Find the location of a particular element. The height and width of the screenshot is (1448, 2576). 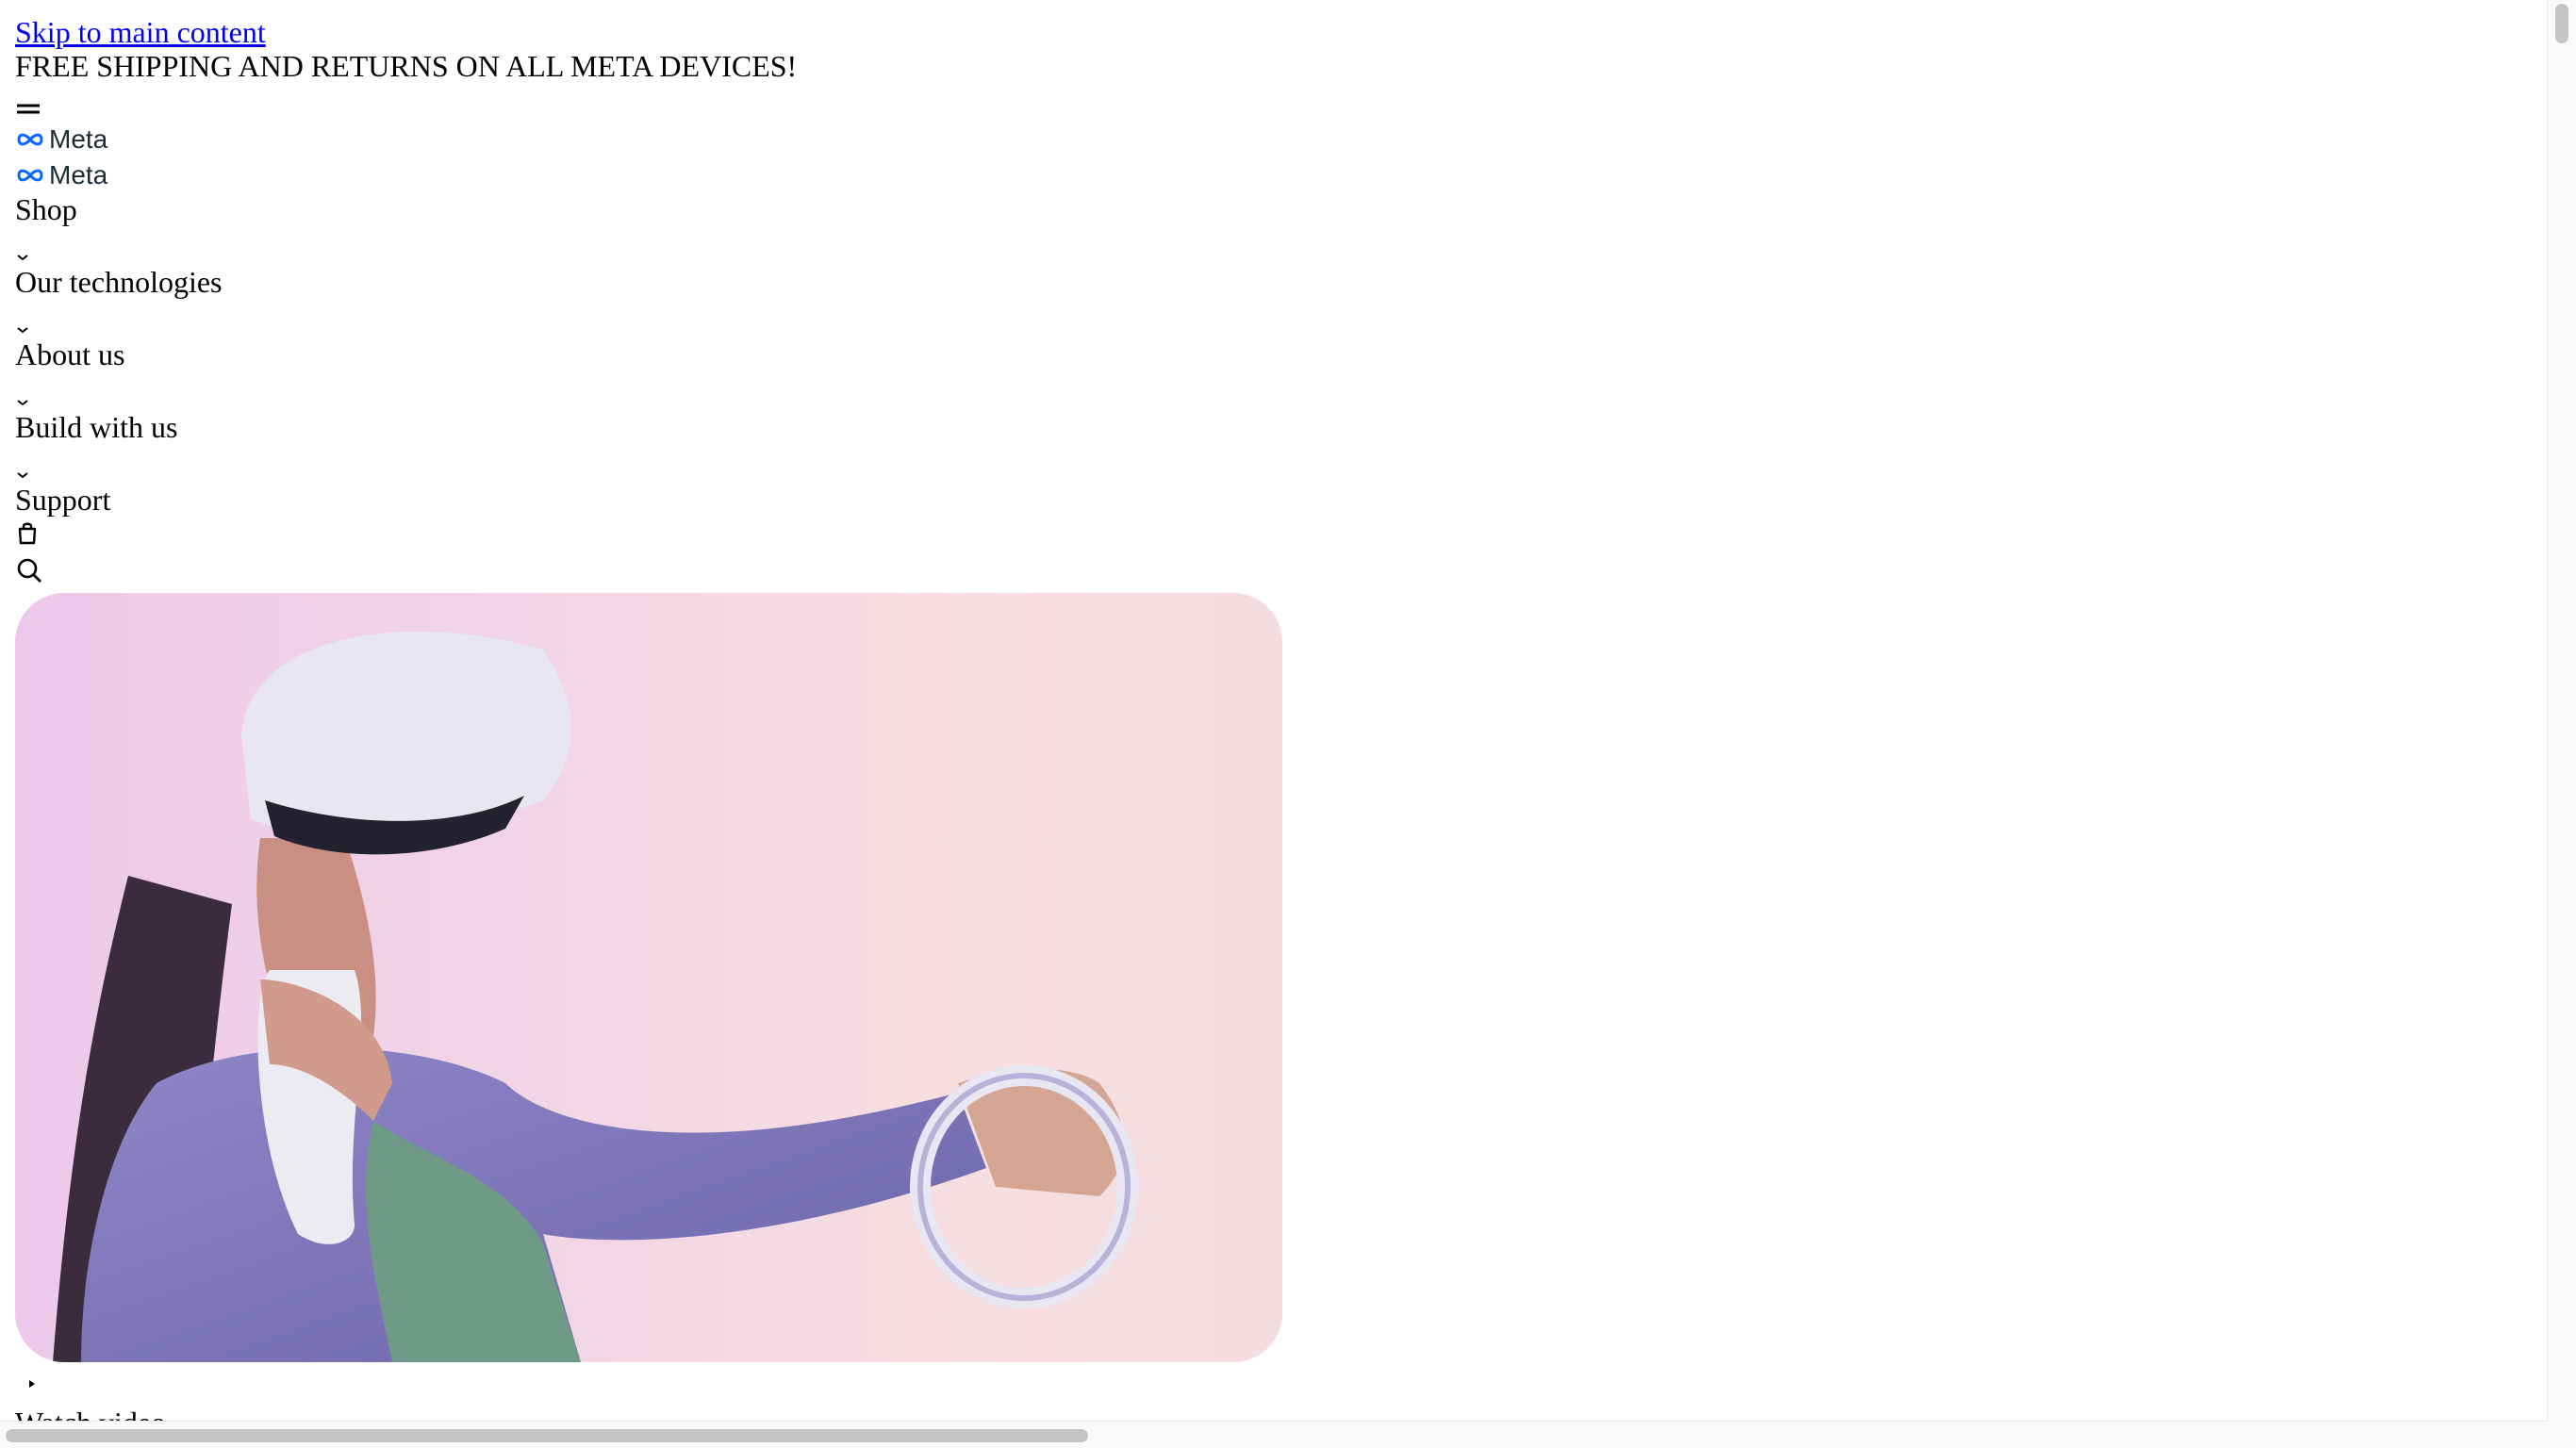

meta-logo: Meta is located at coordinates (61, 139).